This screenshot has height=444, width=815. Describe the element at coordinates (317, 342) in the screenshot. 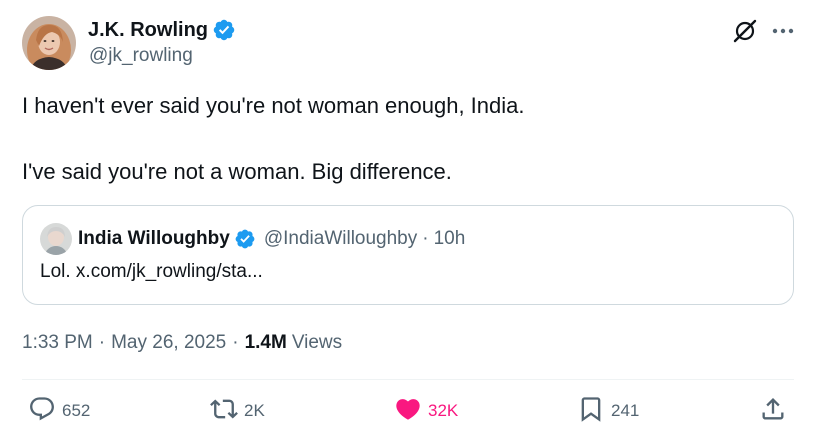

I see `views-label: Views` at that location.